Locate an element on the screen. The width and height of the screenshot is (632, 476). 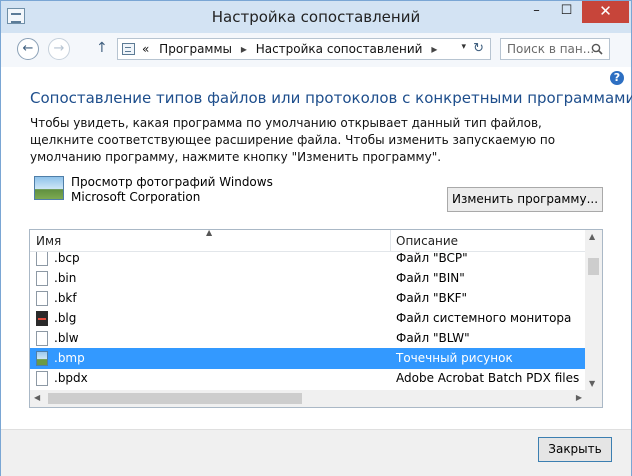
list-item: .bkf Файл "BKF" is located at coordinates (308, 298).